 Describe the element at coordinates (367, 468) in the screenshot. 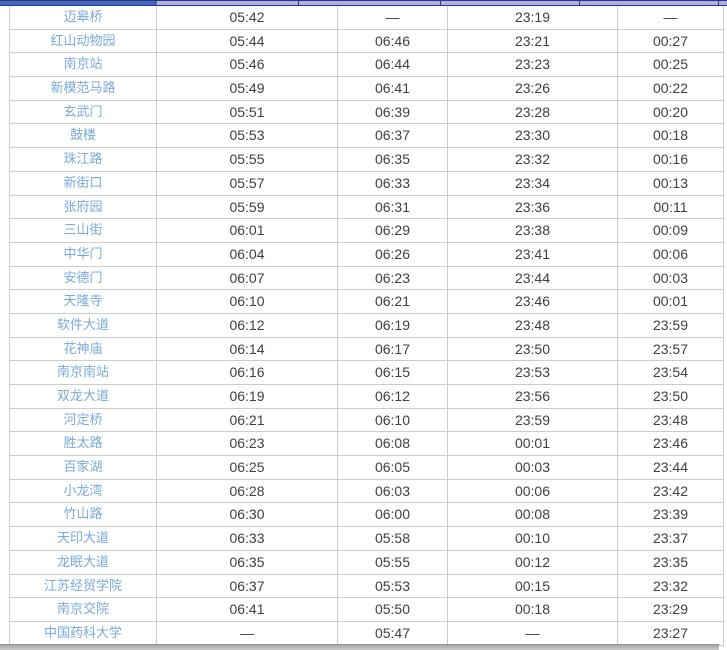

I see `table-row: 百家湖 06:25 06:05 00:03 23:44` at that location.